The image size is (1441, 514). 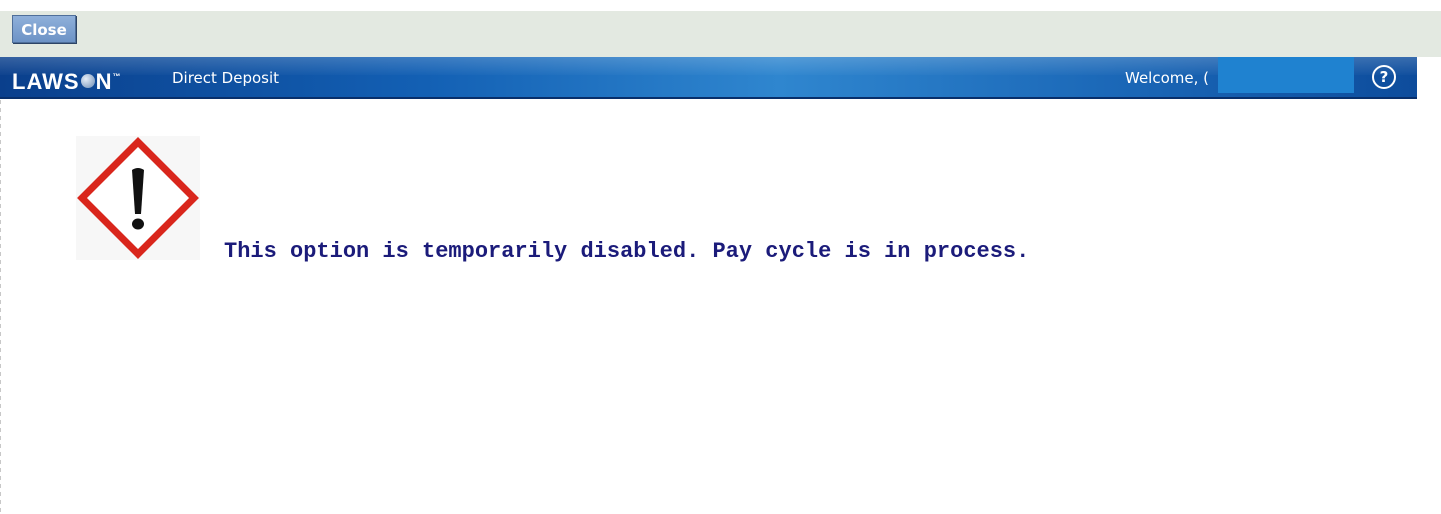 What do you see at coordinates (46, 81) in the screenshot?
I see `logo-text-left: LAWS` at bounding box center [46, 81].